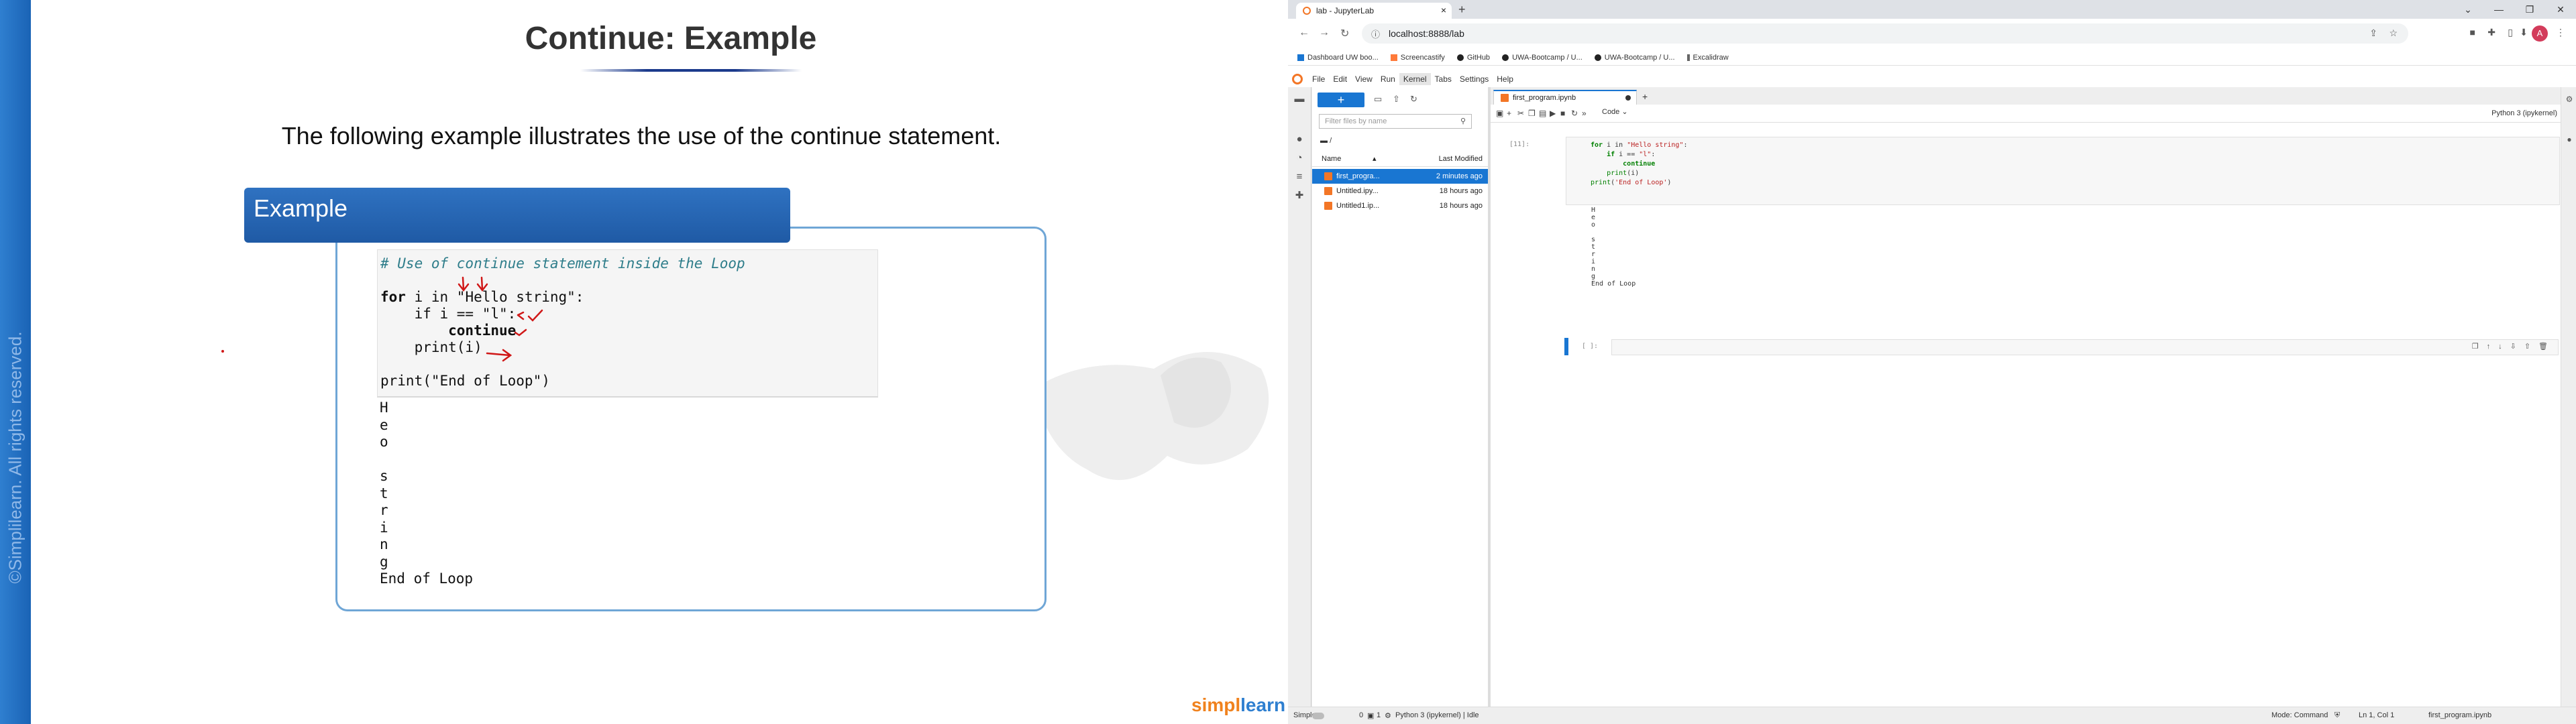 The height and width of the screenshot is (724, 2576). Describe the element at coordinates (1400, 176) in the screenshot. I see `file-row: first_progra... 2 minutes ago` at that location.